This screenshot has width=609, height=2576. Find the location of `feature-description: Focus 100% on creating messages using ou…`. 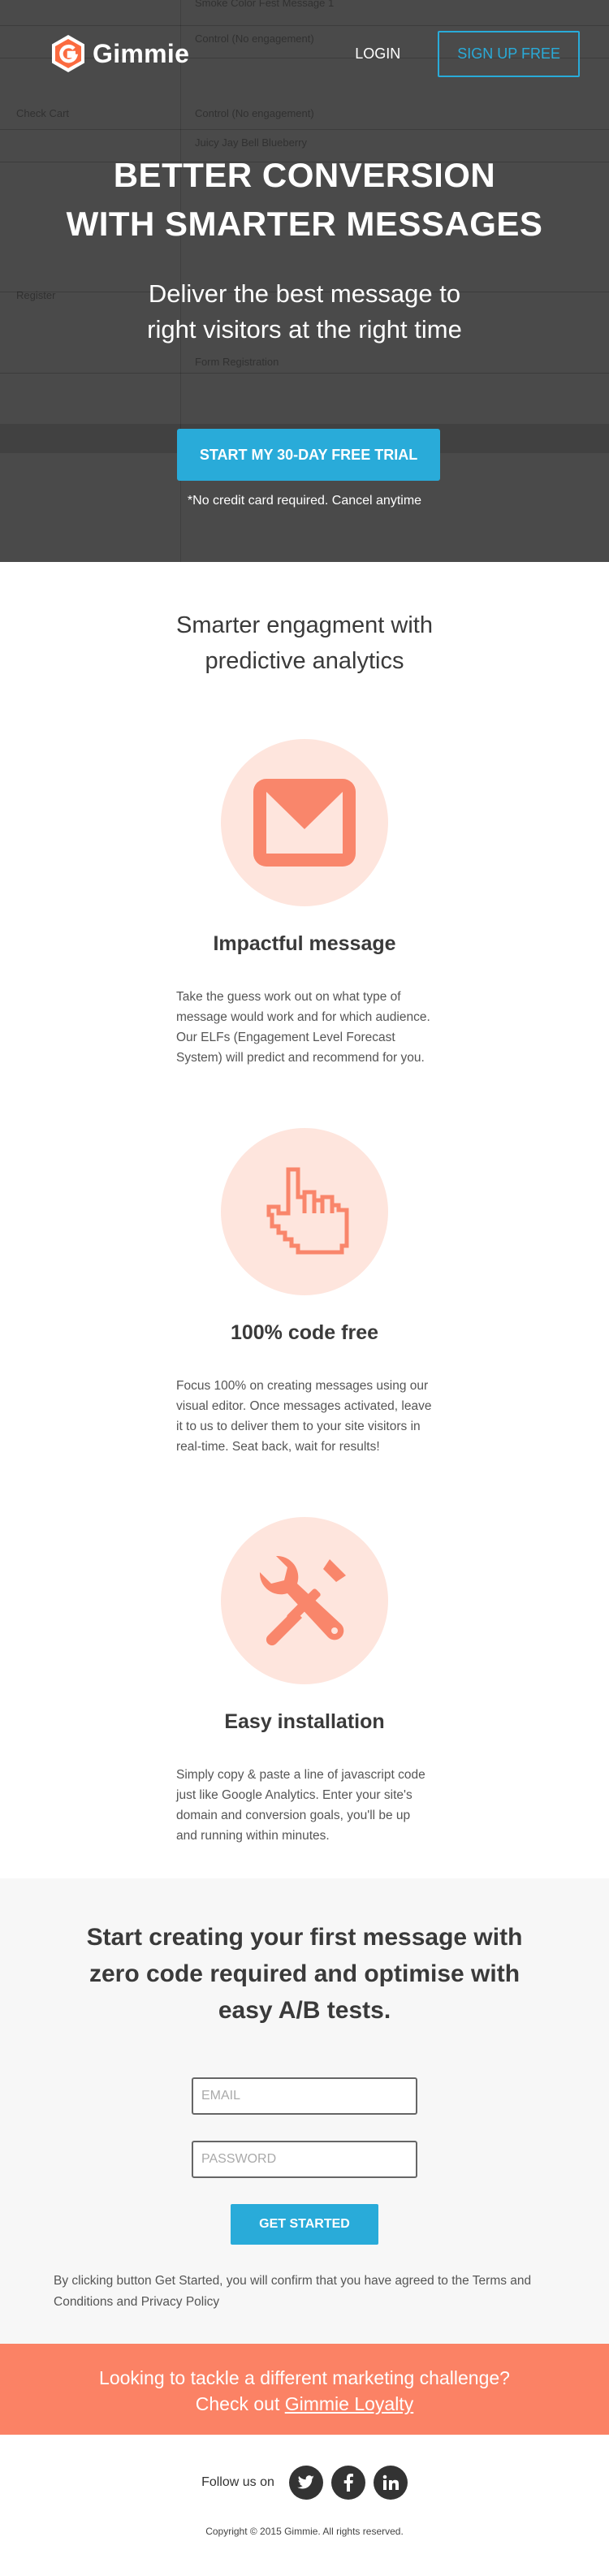

feature-description: Focus 100% on creating messages using ou… is located at coordinates (304, 1417).